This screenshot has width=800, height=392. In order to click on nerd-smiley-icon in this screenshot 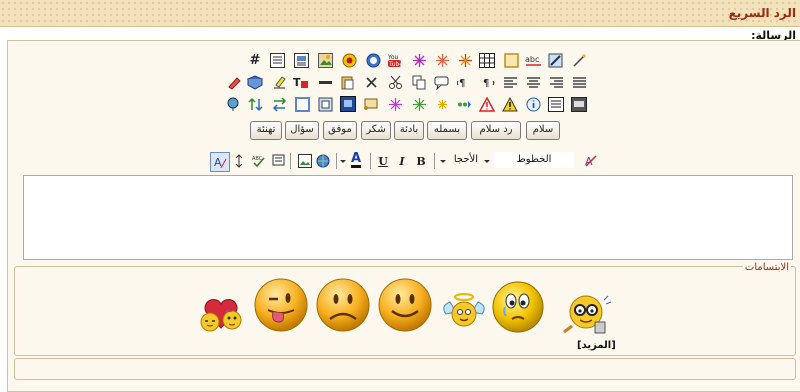, I will do `click(586, 314)`.